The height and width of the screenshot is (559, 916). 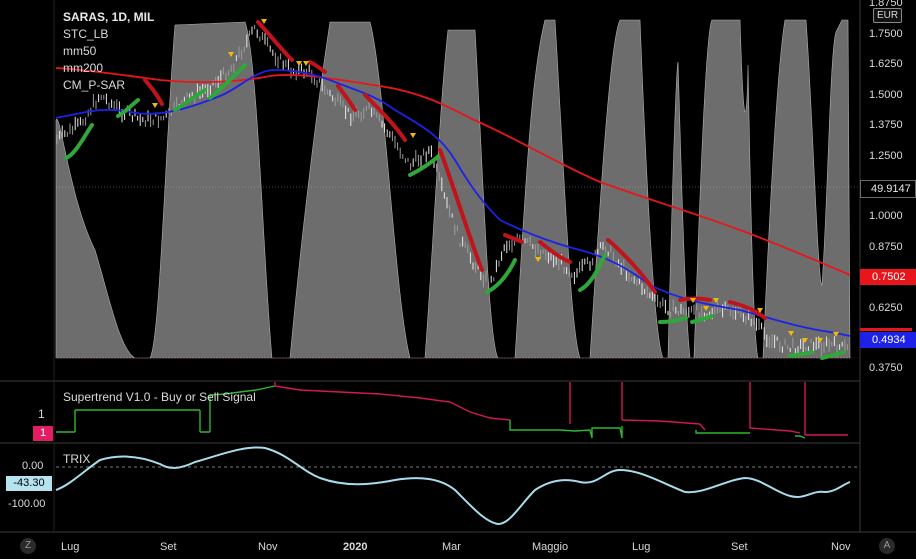 What do you see at coordinates (886, 34) in the screenshot?
I see `price-tick: 1.7500` at bounding box center [886, 34].